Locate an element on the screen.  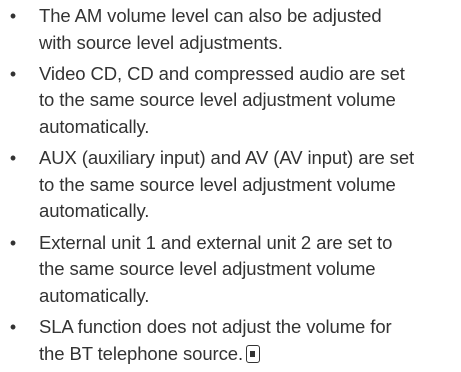
note-line: the same source level adjustment volume is located at coordinates (207, 269).